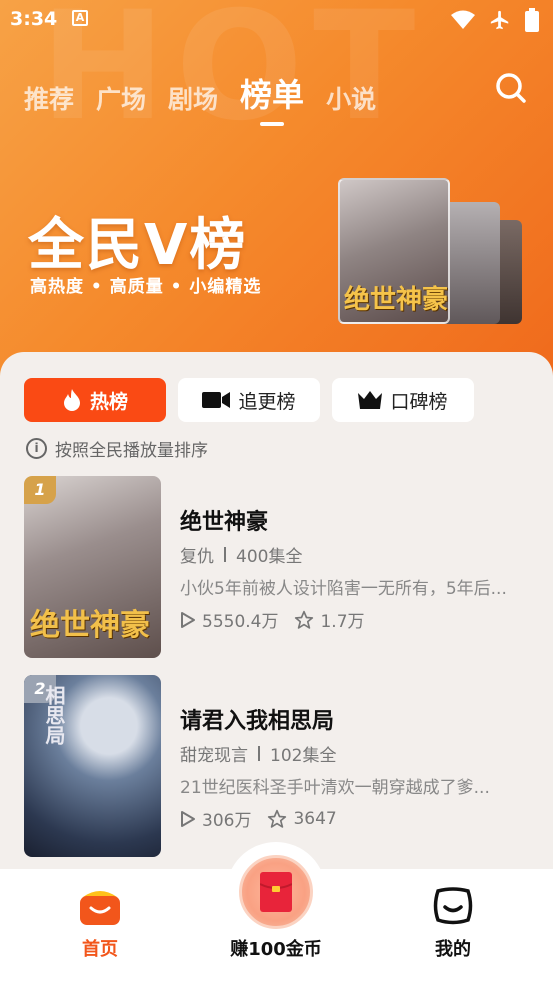 Image resolution: width=553 pixels, height=984 pixels. What do you see at coordinates (90, 625) in the screenshot?
I see `poster-calligraphy: 绝世神豪` at bounding box center [90, 625].